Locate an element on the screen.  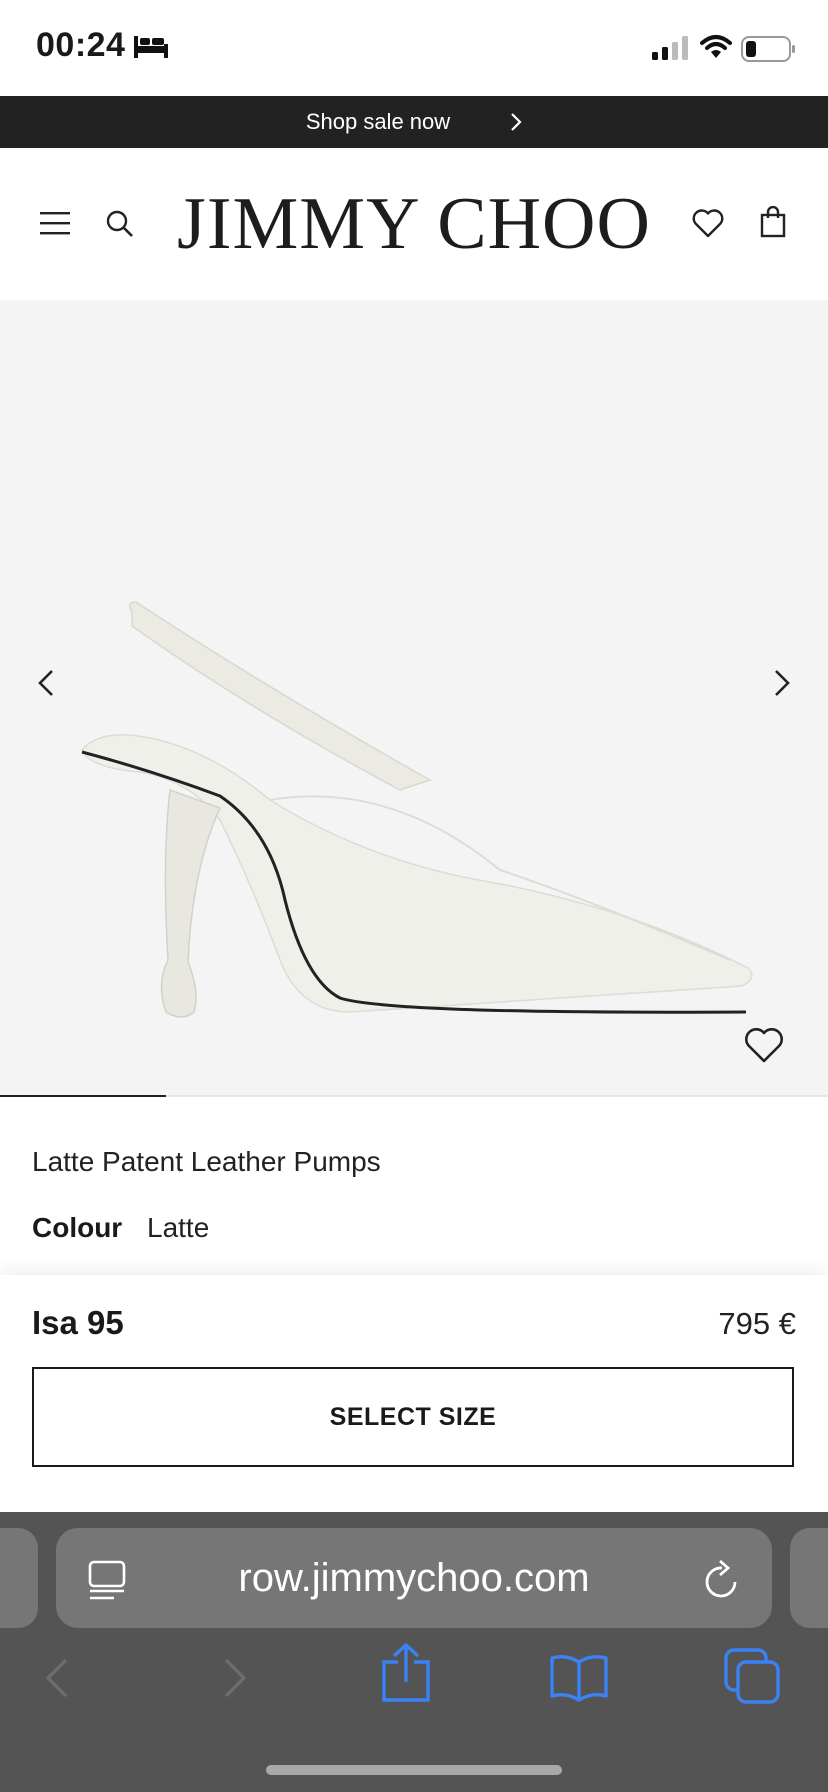
status-time: 00:24 is located at coordinates (81, 45).